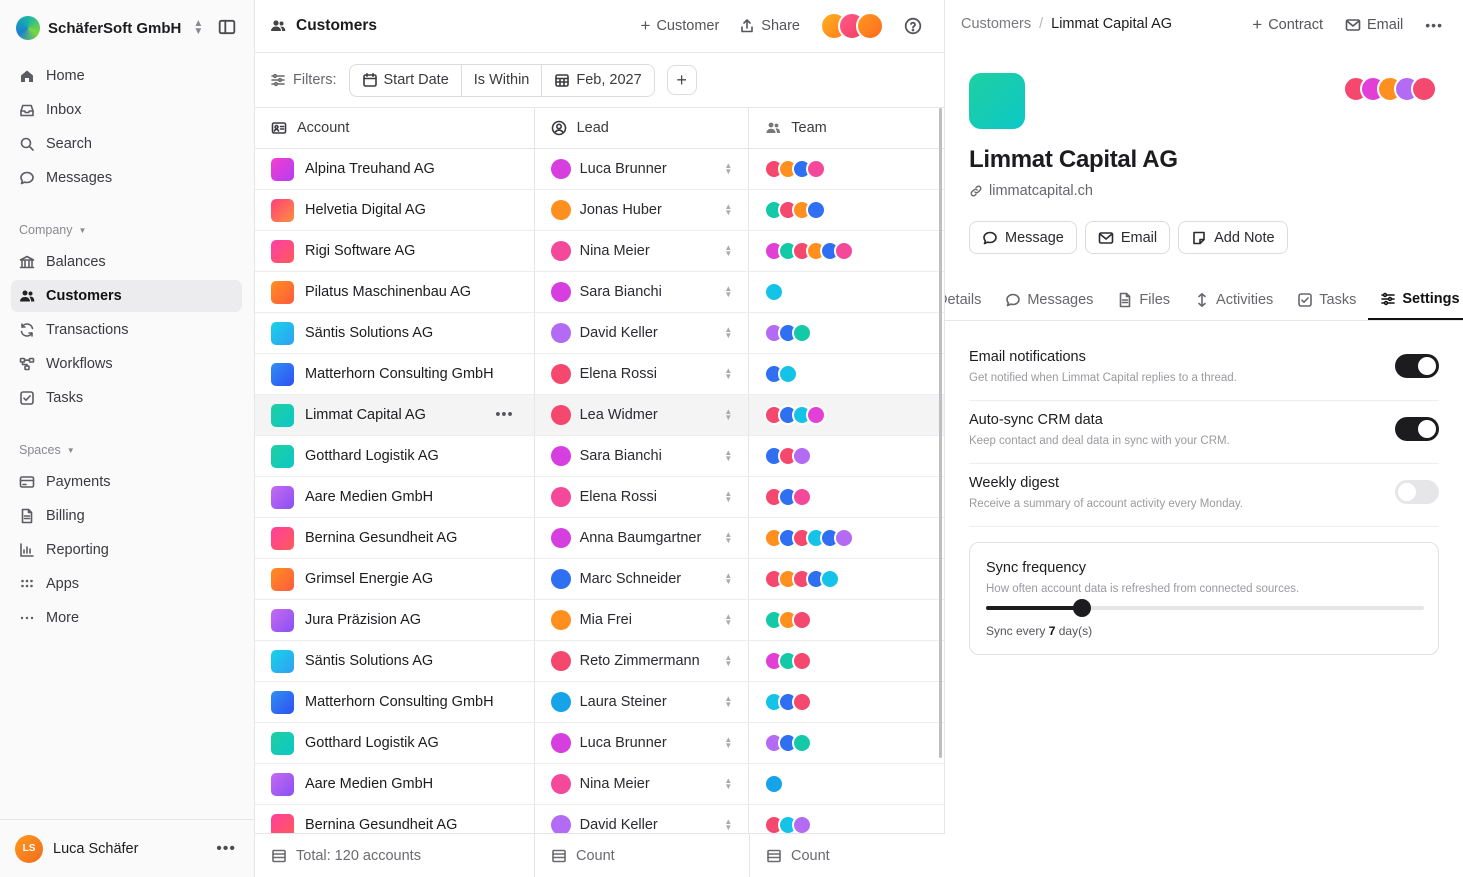  I want to click on slider-handle, so click(1082, 608).